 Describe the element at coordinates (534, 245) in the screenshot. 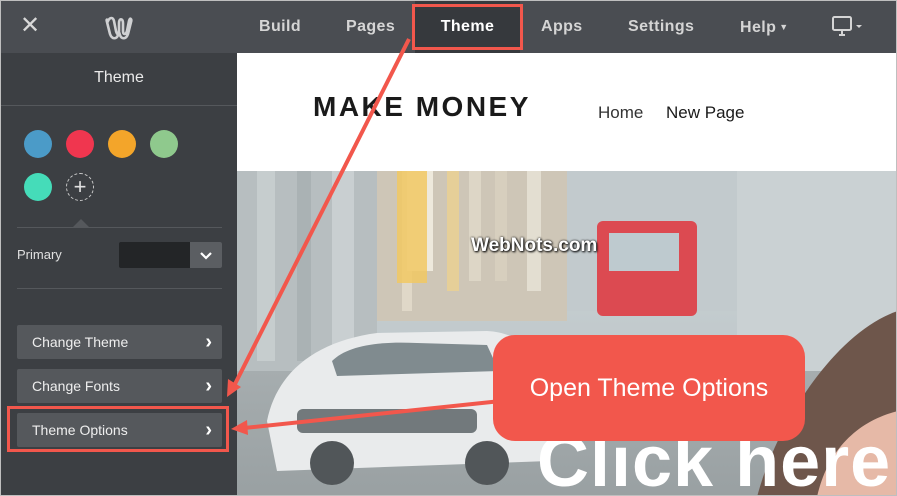

I see `watermark-text: WebNots.com` at that location.